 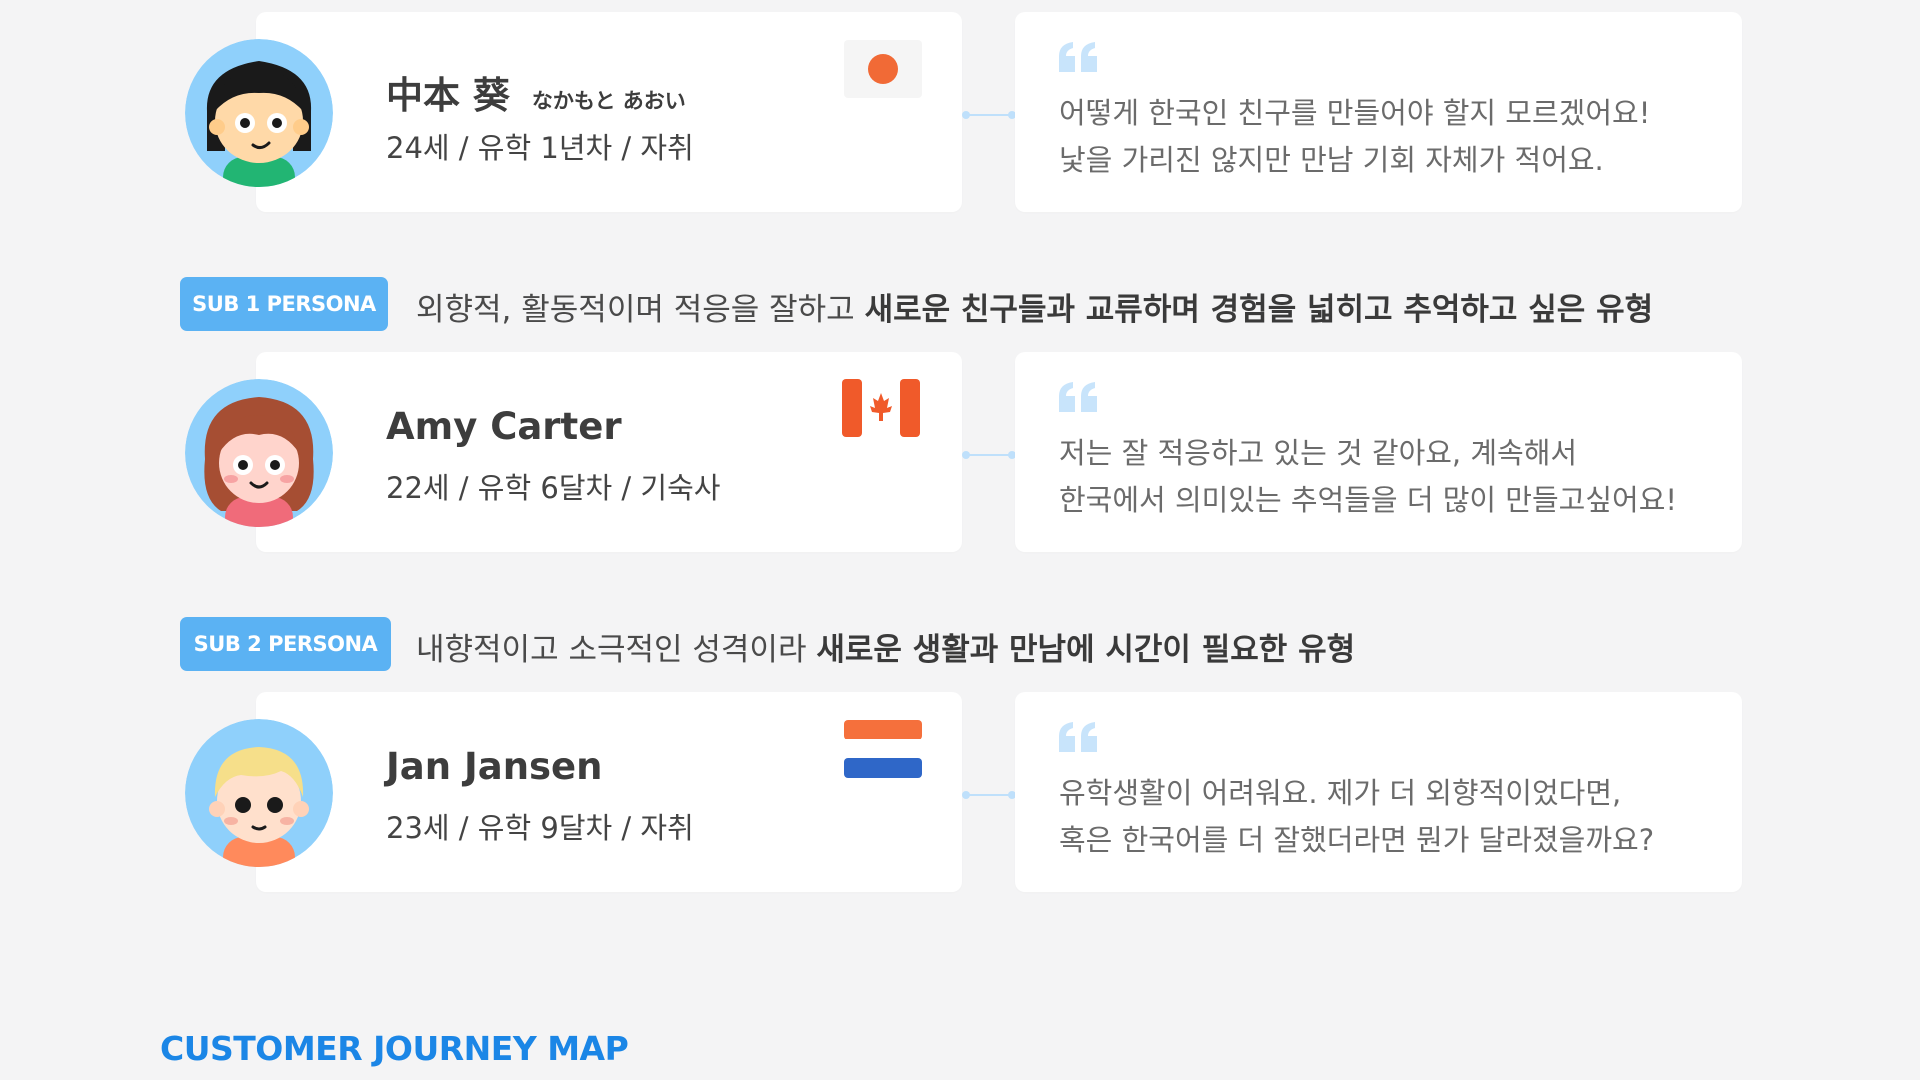 What do you see at coordinates (1318, 453) in the screenshot?
I see `quote-line: 저는 잘 적응하고 있는 것 같아요, 계속해서` at bounding box center [1318, 453].